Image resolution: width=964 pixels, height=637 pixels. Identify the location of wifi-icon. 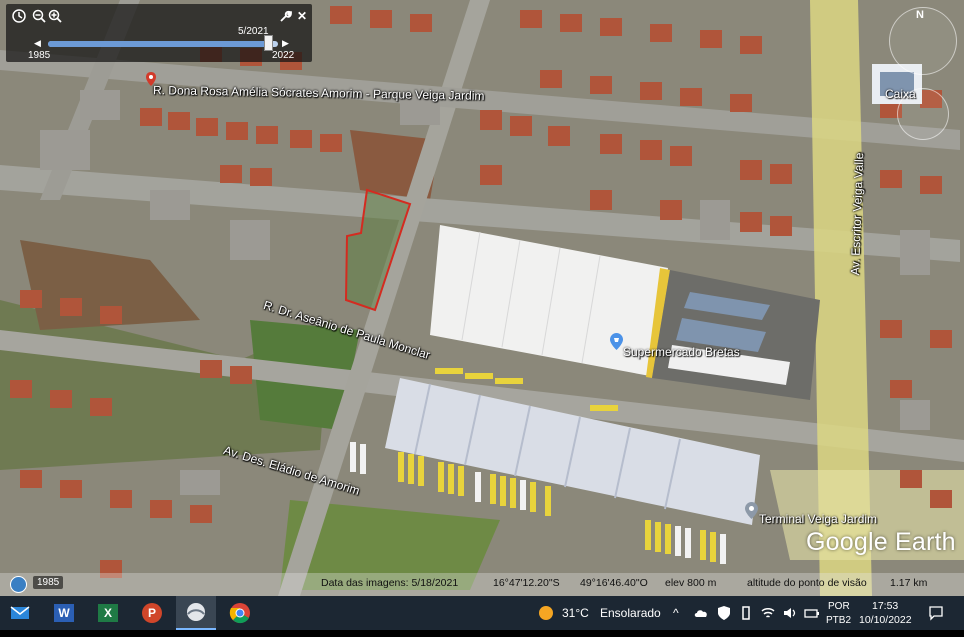
(768, 613).